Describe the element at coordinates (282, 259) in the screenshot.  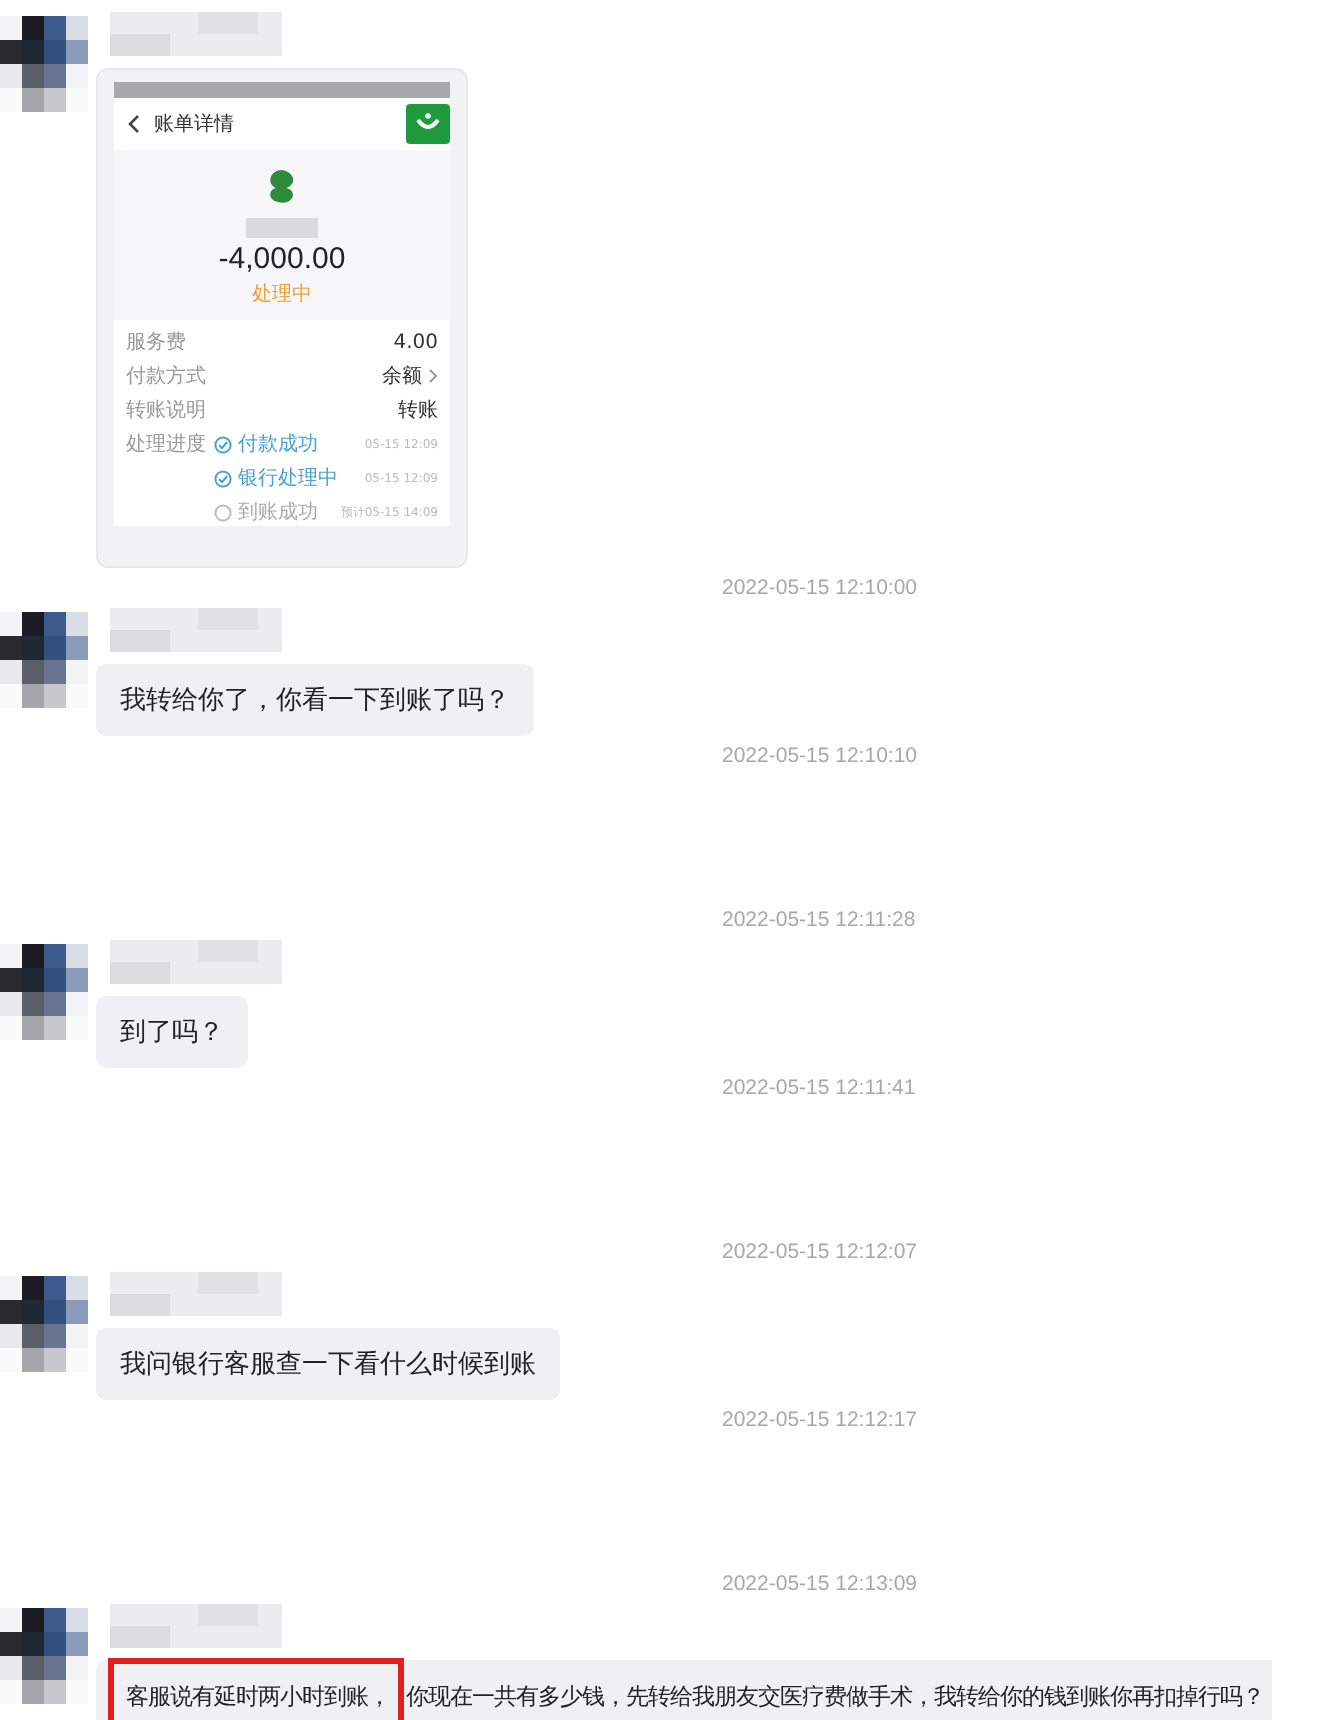
I see `amount-text: -4,000.00` at that location.